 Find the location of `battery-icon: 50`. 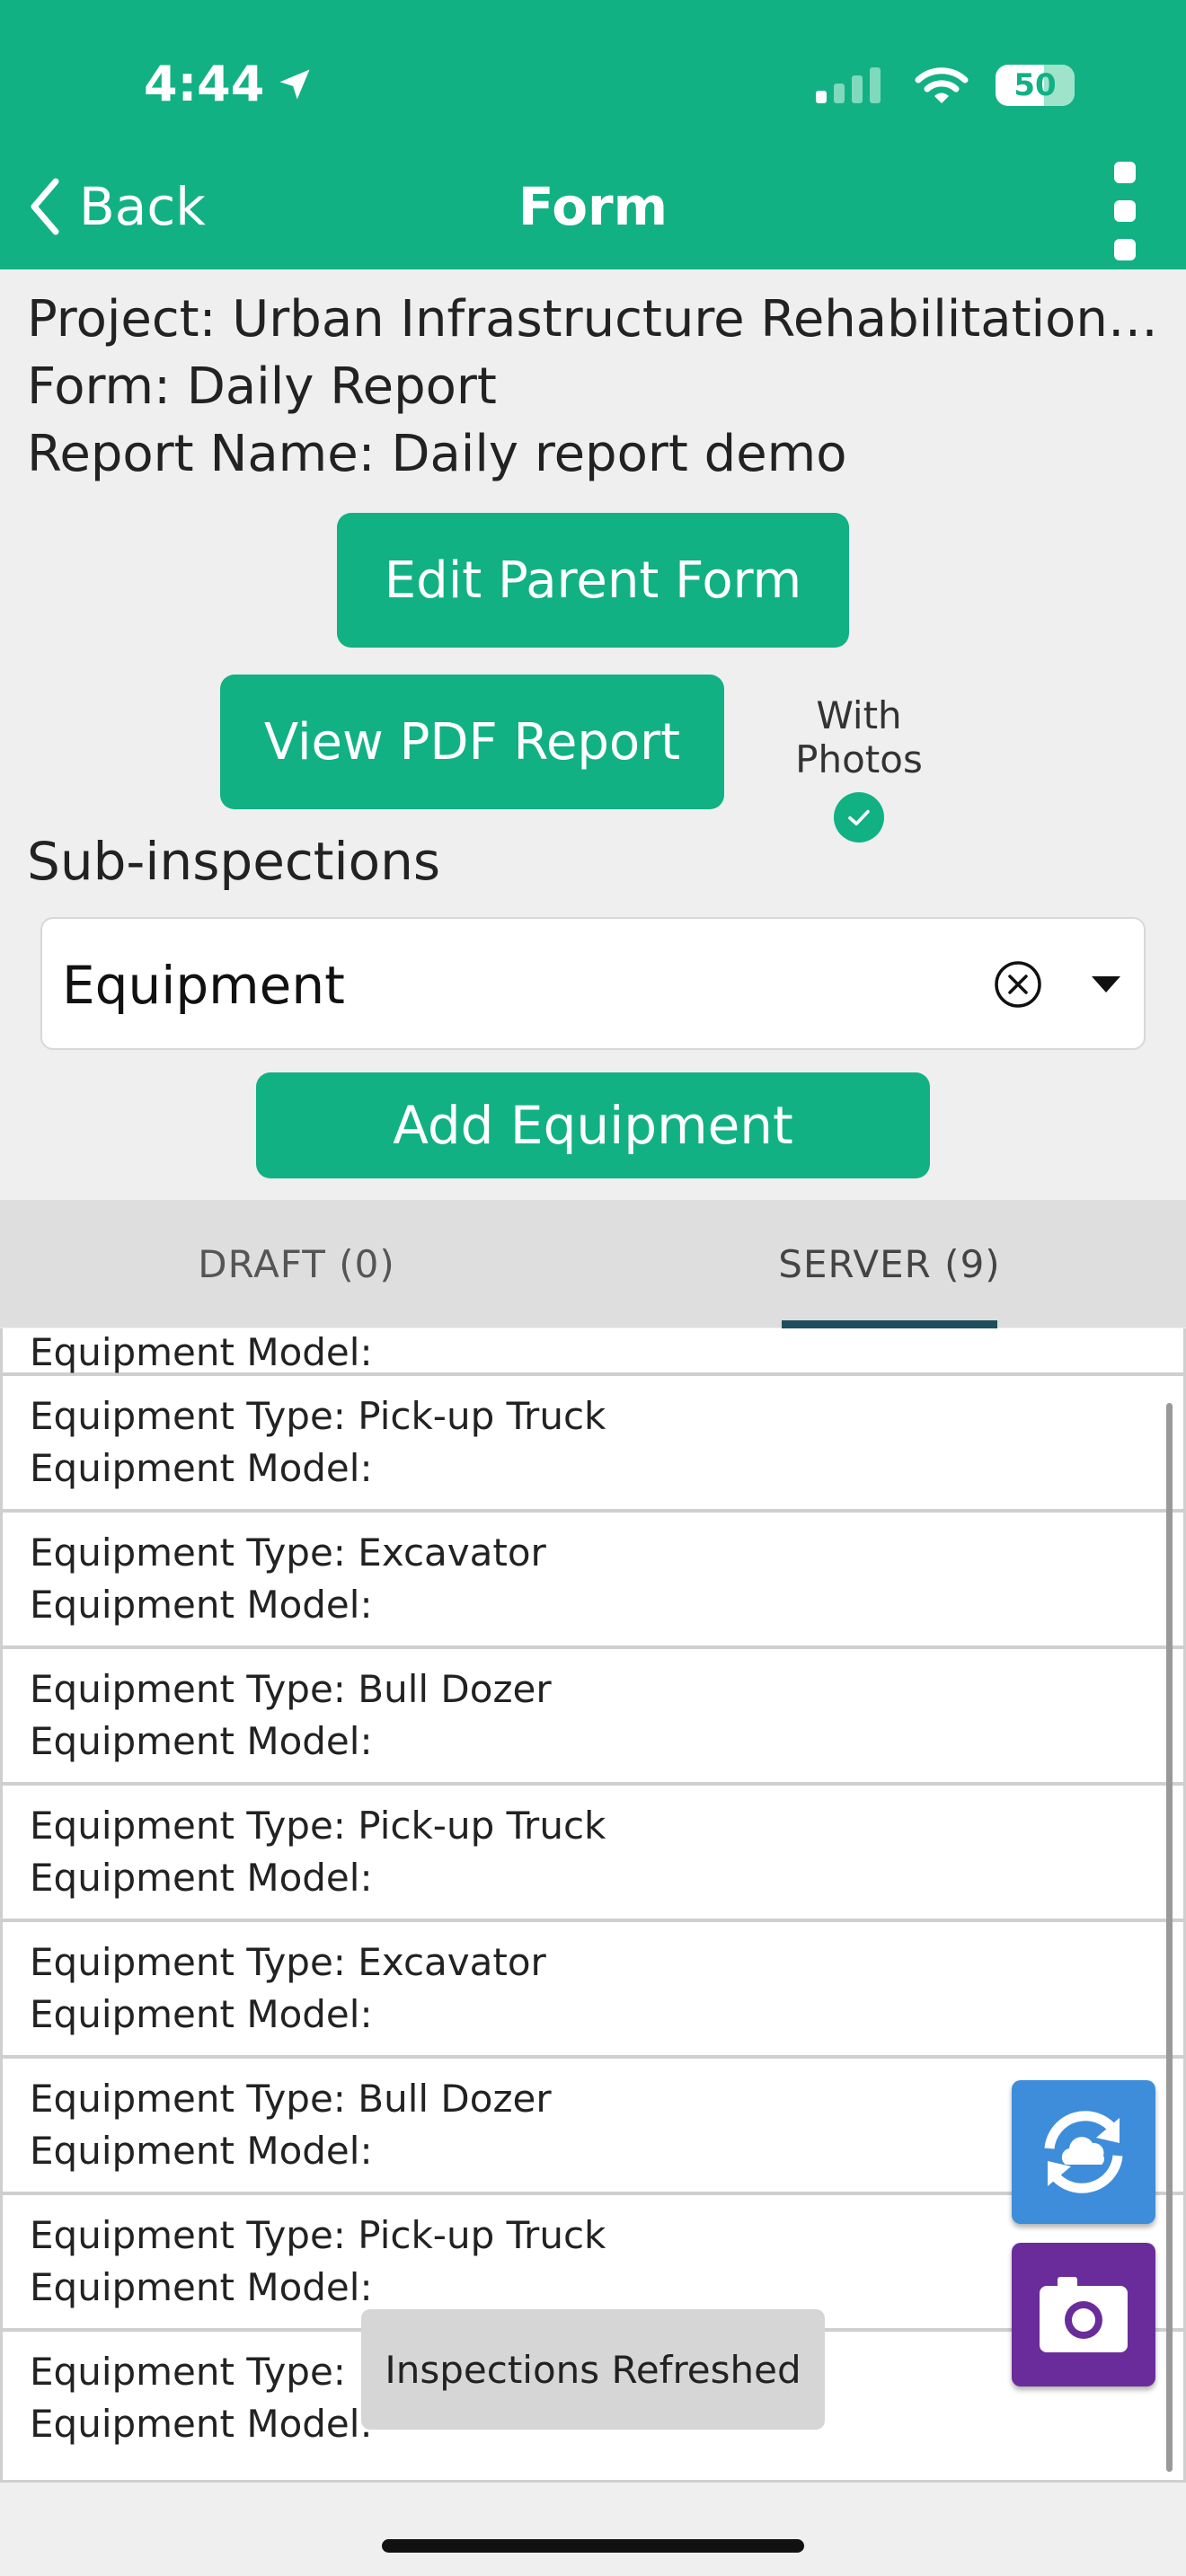

battery-icon: 50 is located at coordinates (1035, 85).